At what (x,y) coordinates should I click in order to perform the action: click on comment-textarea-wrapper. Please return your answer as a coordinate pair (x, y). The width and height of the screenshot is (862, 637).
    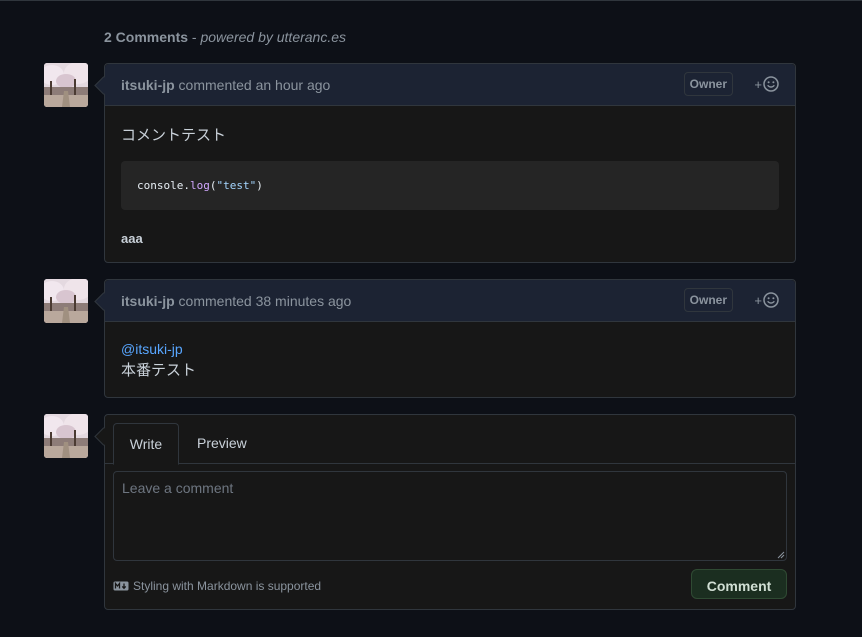
    Looking at the image, I should click on (450, 516).